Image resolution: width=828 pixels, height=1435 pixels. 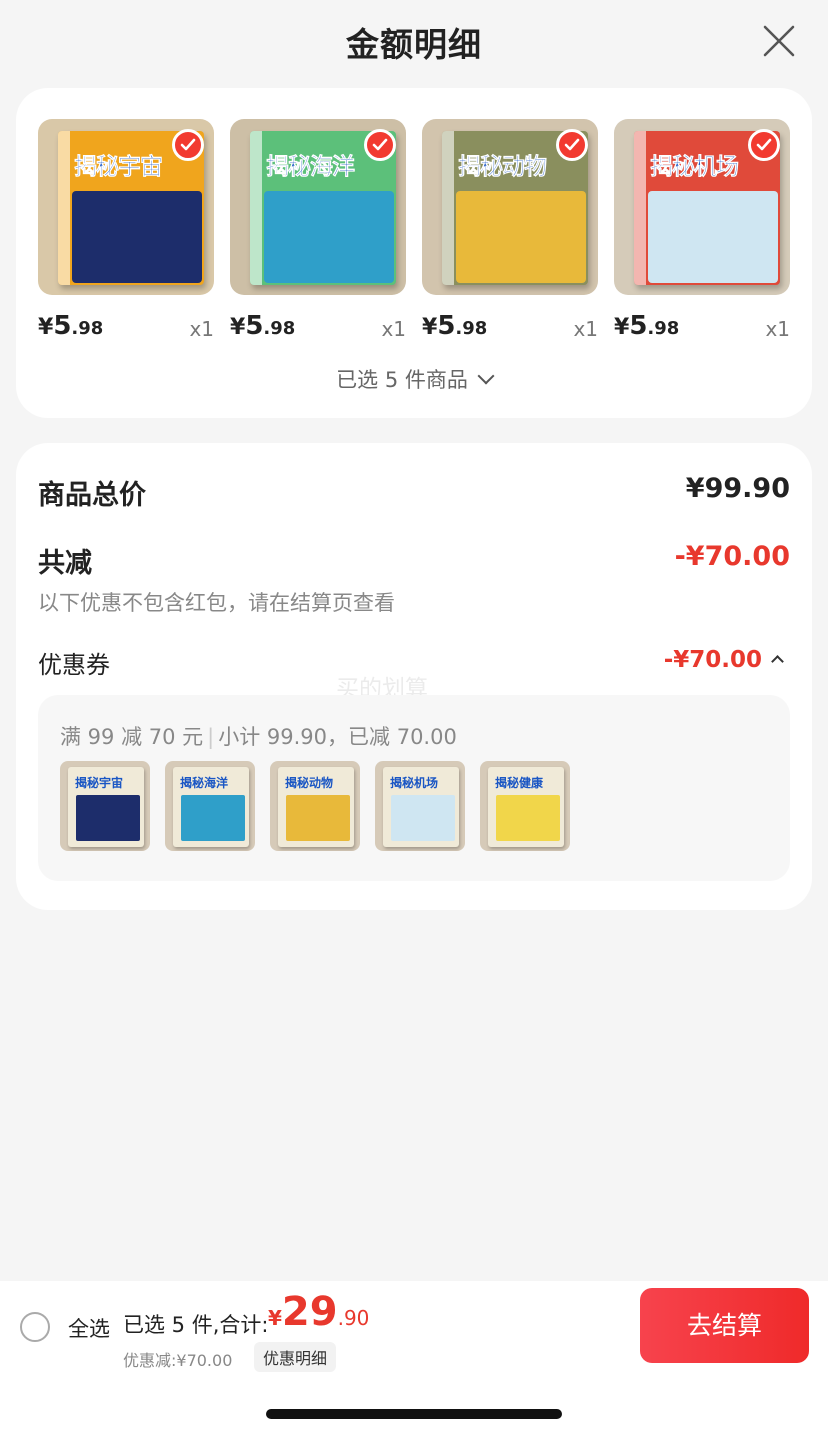 I want to click on book-title: 揭秘动物, so click(x=503, y=167).